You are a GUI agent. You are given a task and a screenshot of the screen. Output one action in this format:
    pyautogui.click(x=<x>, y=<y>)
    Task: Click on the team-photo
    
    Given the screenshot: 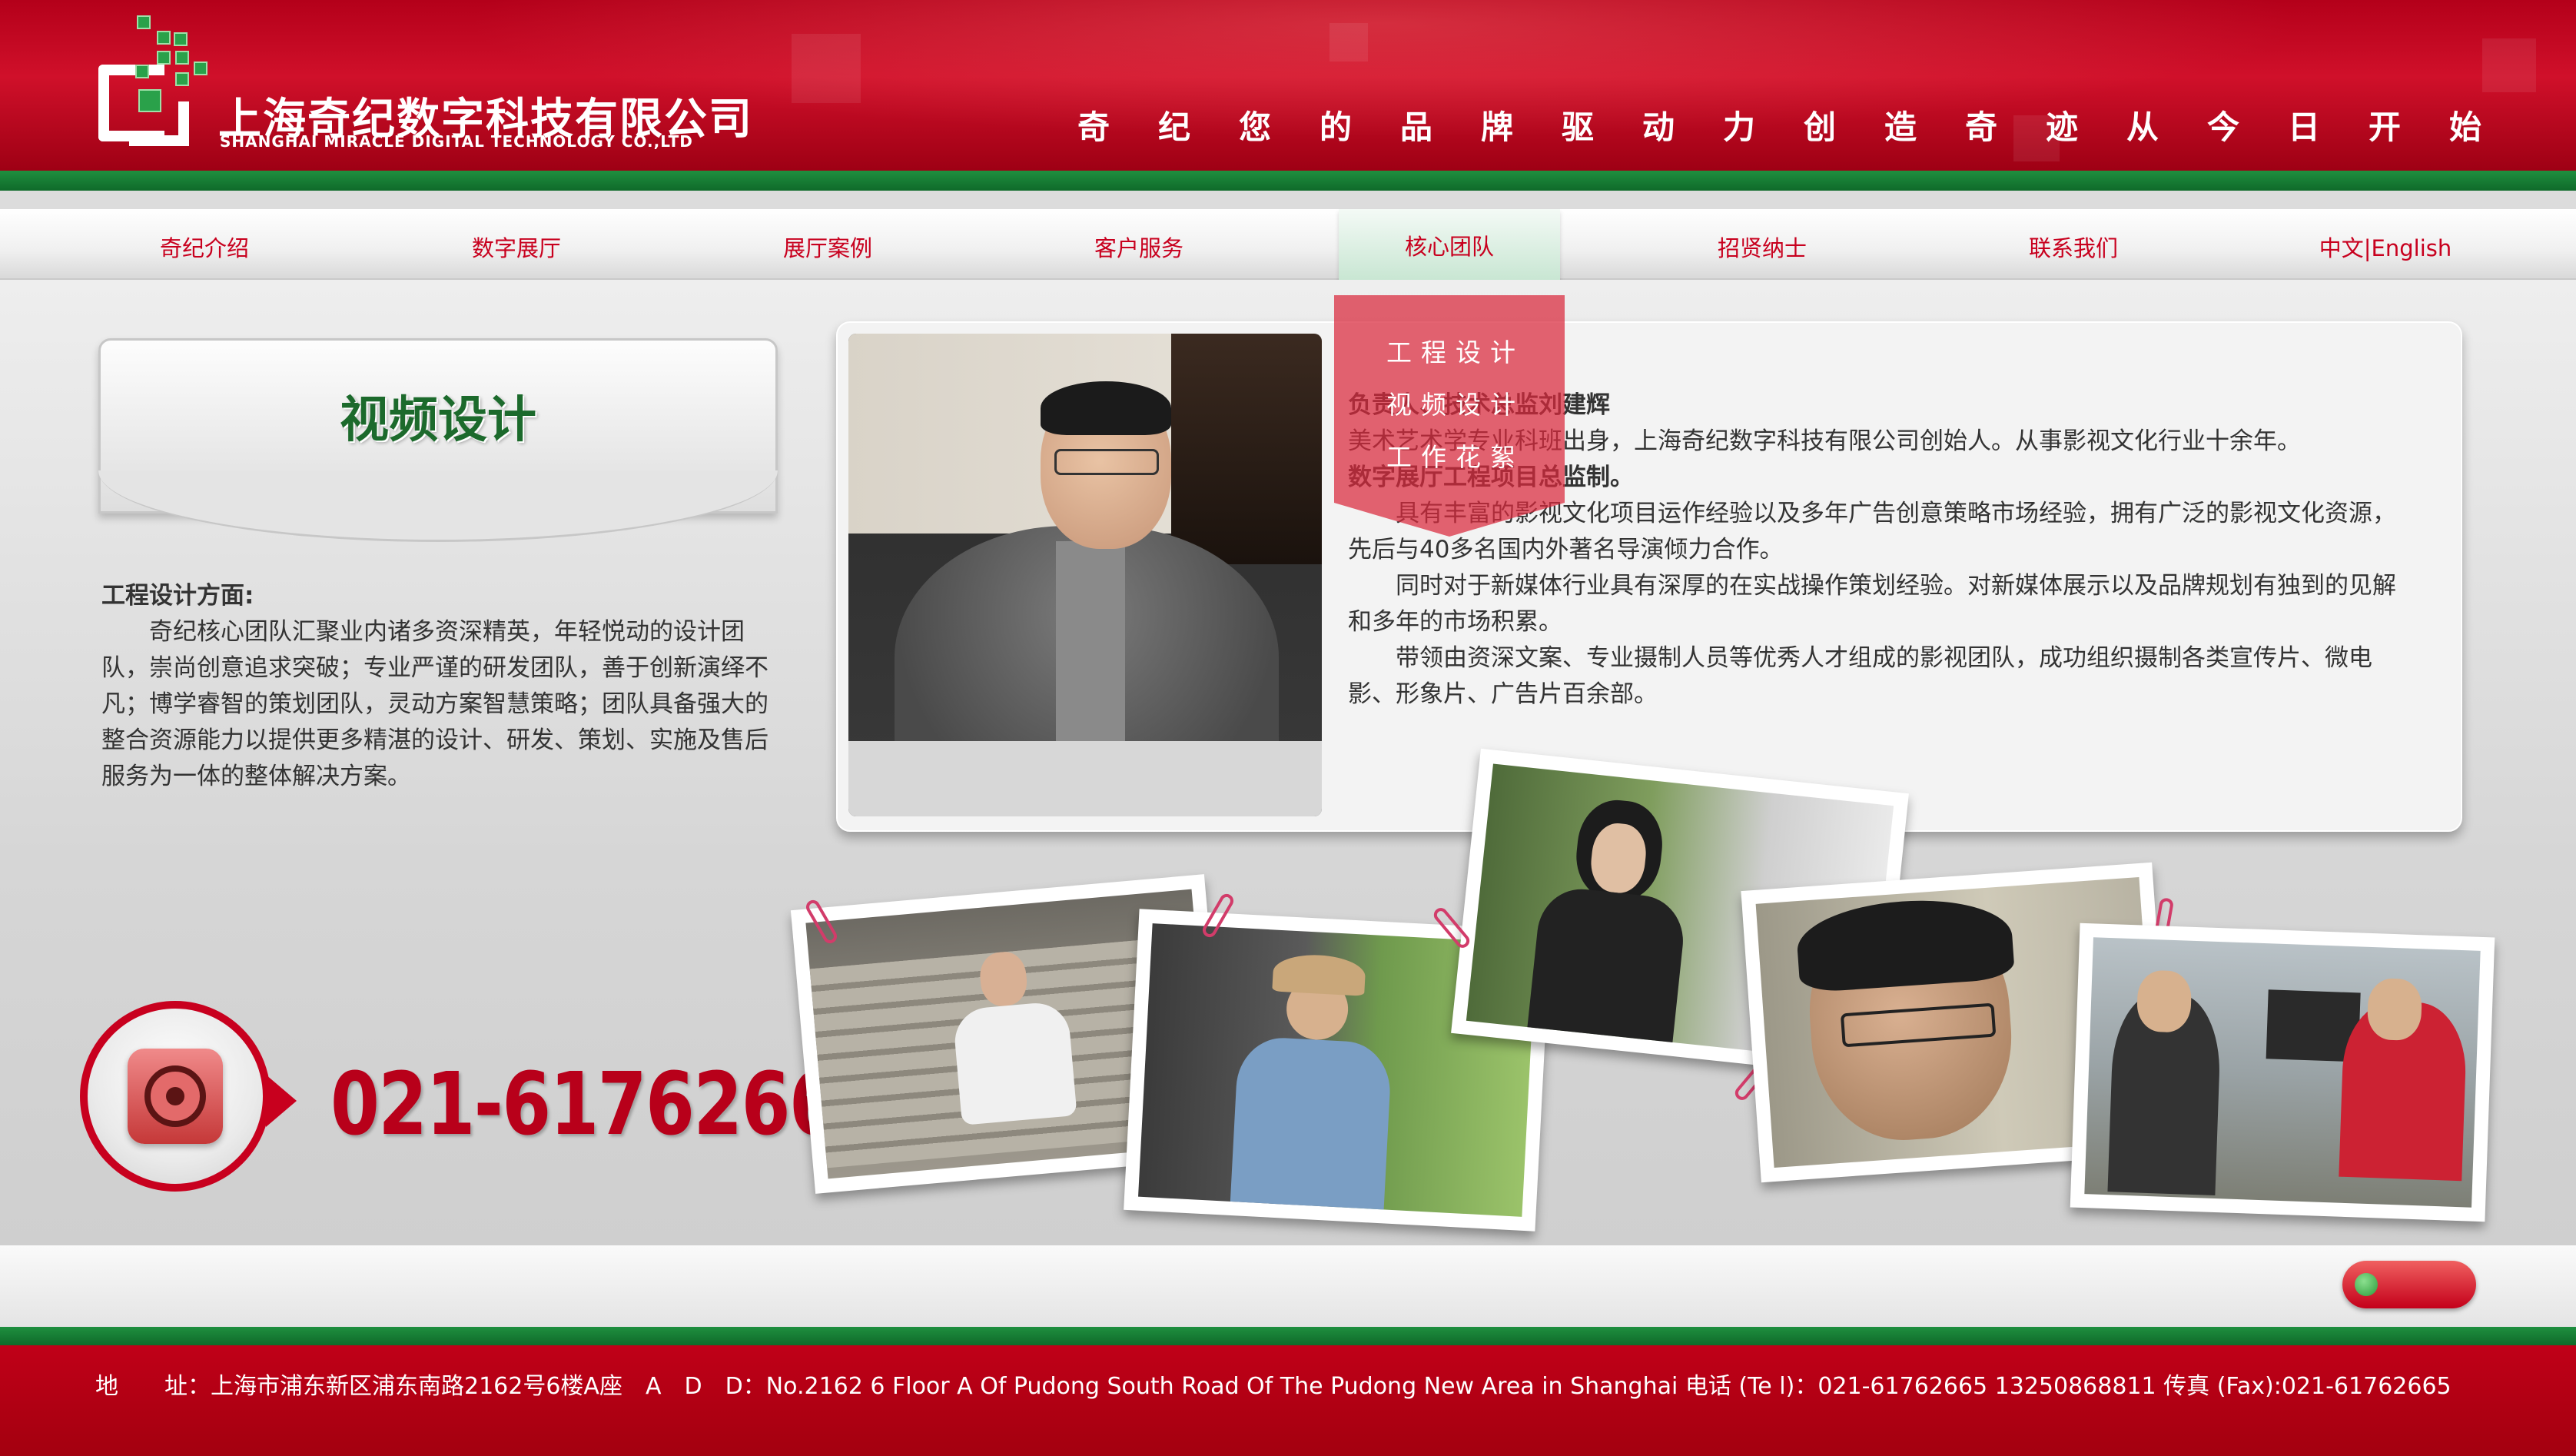 What is the action you would take?
    pyautogui.click(x=2282, y=1072)
    